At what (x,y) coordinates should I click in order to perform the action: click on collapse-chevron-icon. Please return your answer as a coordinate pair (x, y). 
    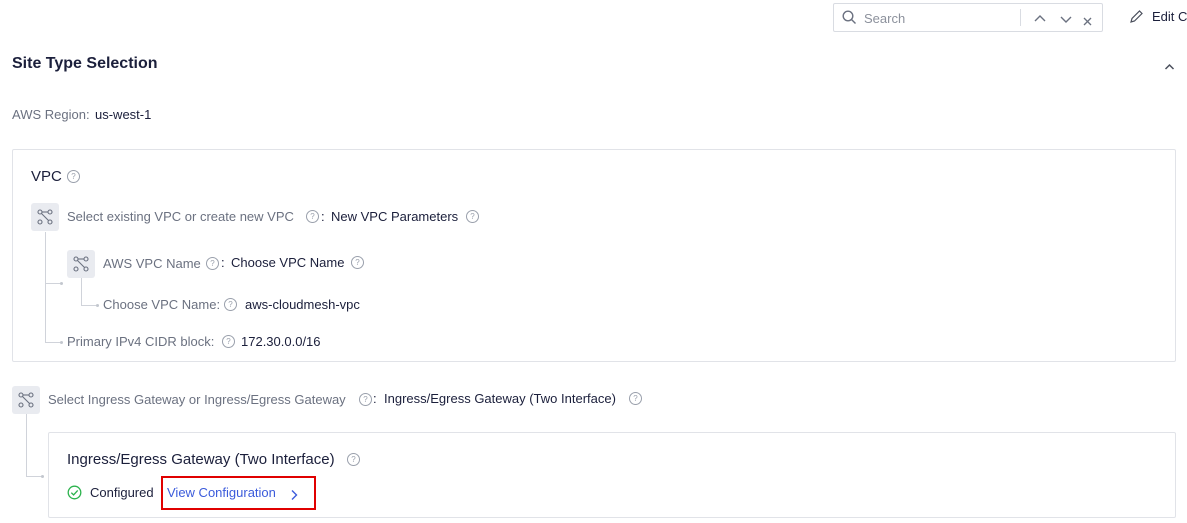
    Looking at the image, I should click on (1169, 67).